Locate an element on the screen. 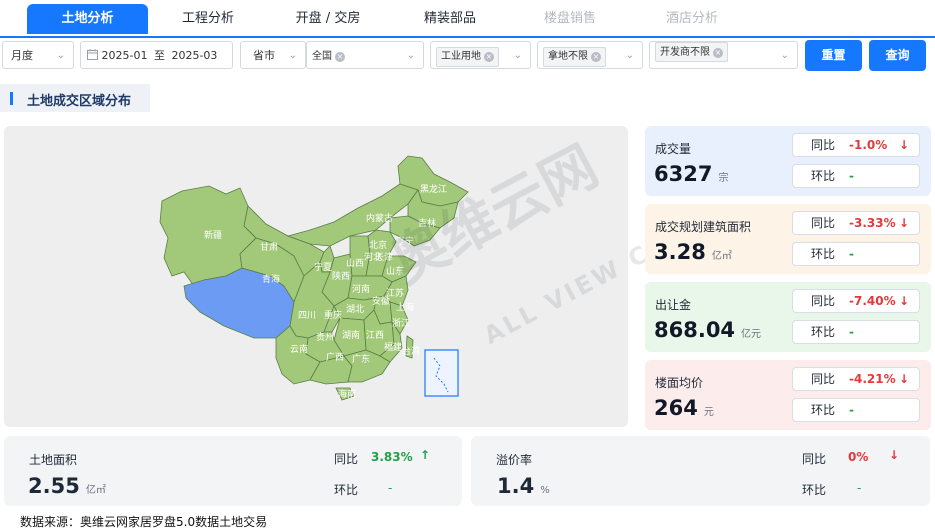 This screenshot has width=935, height=531. province-label-zhejiang: 浙江 is located at coordinates (401, 323).